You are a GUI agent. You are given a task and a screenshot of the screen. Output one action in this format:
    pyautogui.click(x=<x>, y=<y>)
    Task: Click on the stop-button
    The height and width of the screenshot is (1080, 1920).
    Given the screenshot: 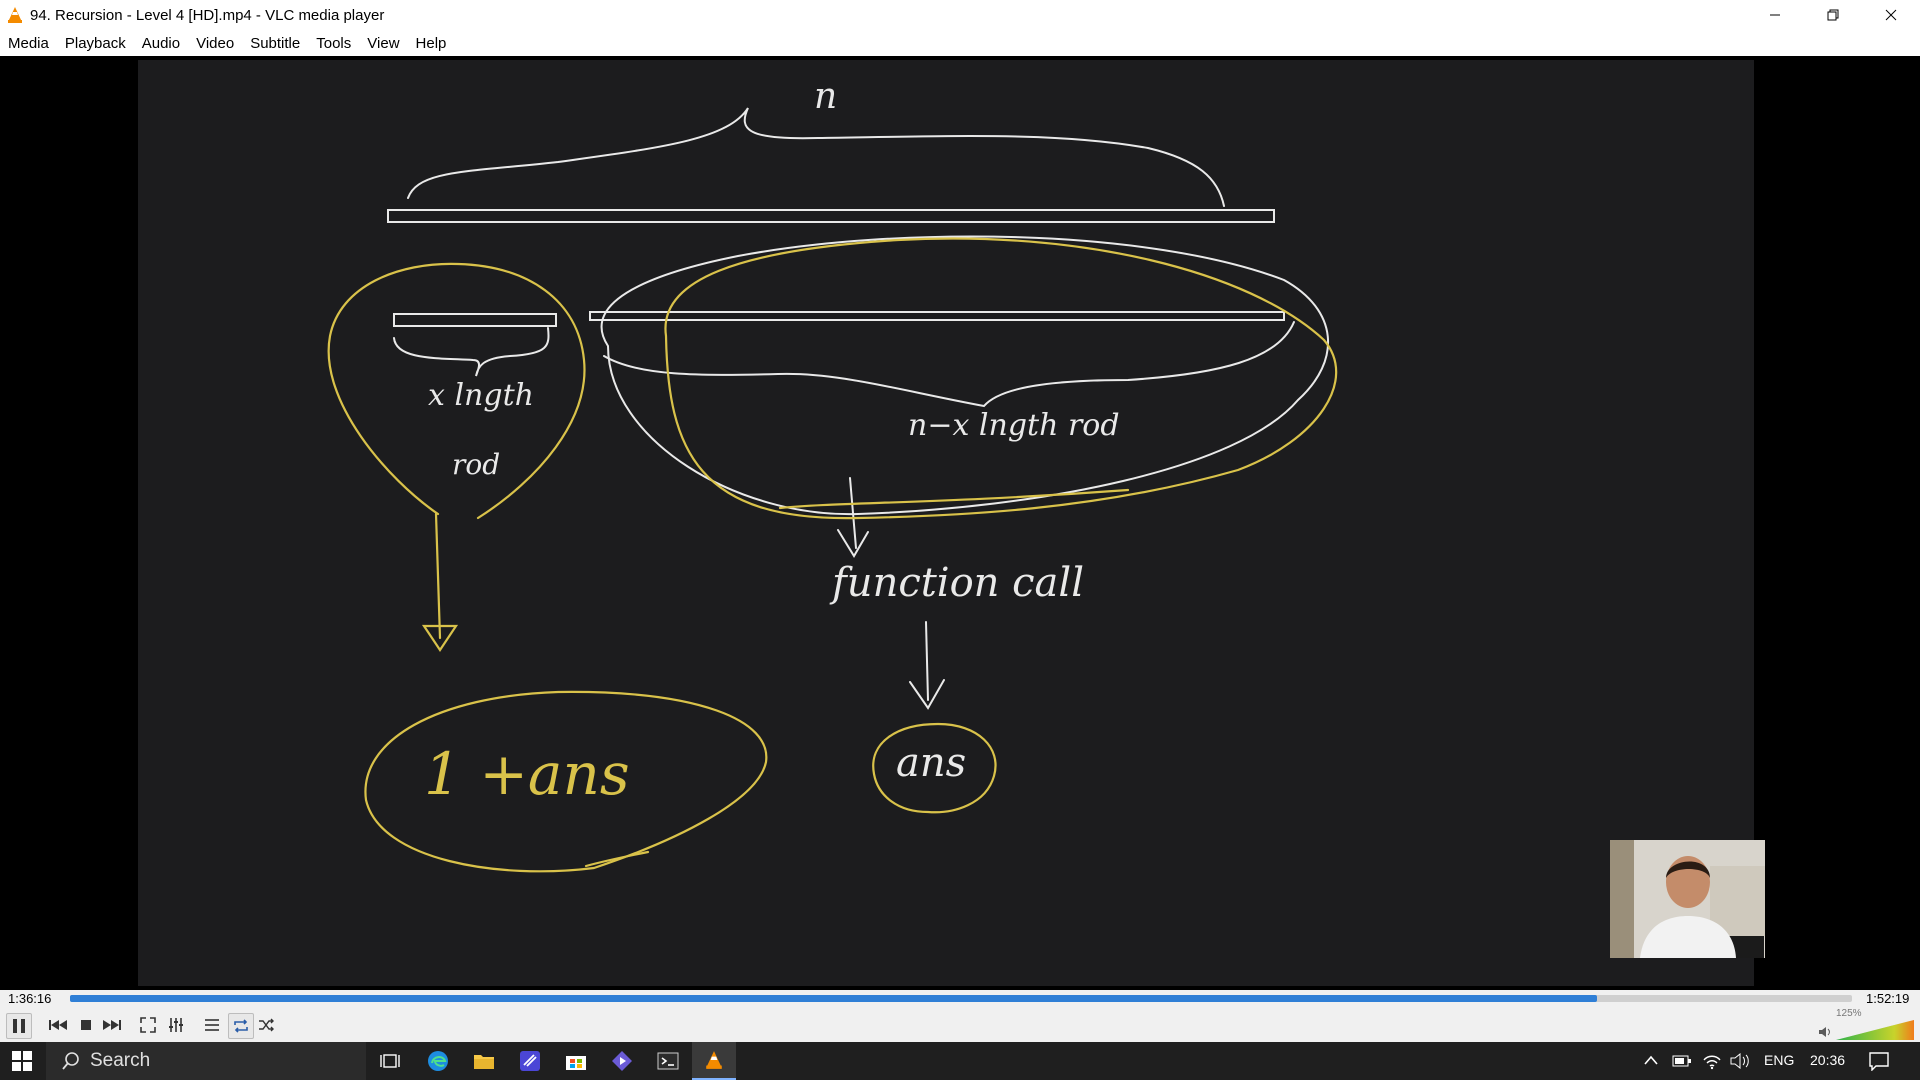 What is the action you would take?
    pyautogui.click(x=86, y=1025)
    